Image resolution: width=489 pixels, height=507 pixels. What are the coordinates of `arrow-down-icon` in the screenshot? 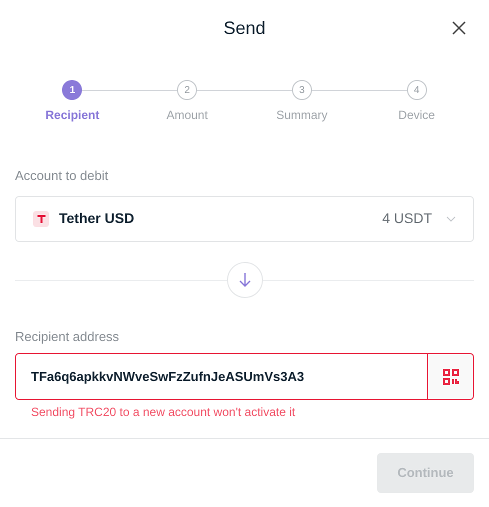 It's located at (244, 280).